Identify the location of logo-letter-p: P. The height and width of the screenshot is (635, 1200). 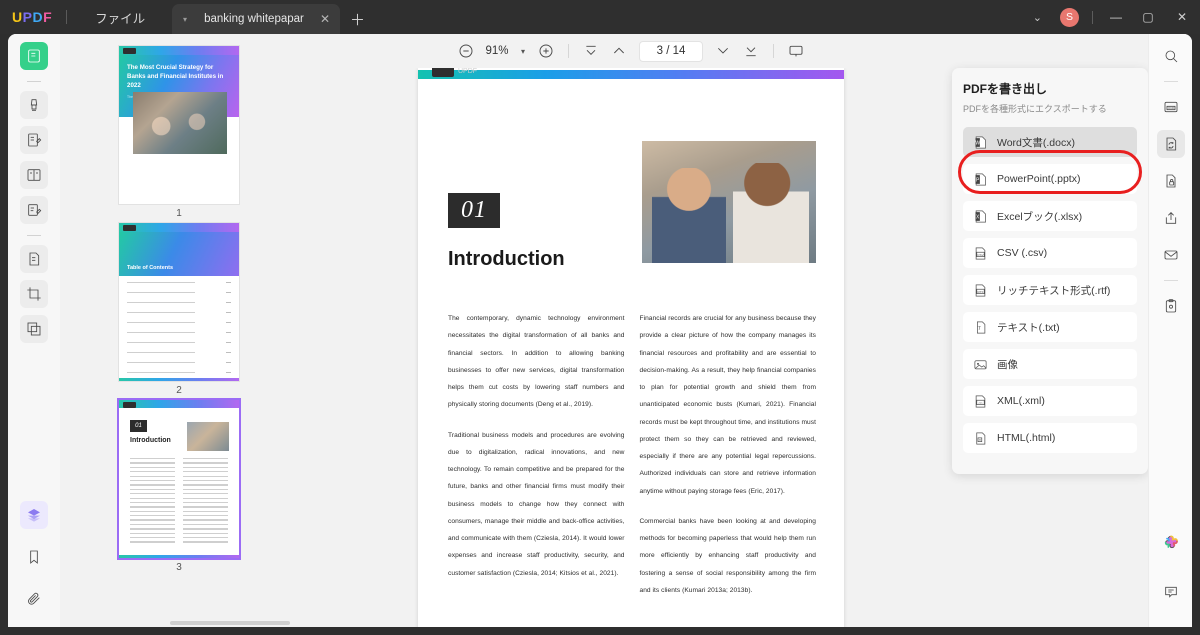
(27, 17).